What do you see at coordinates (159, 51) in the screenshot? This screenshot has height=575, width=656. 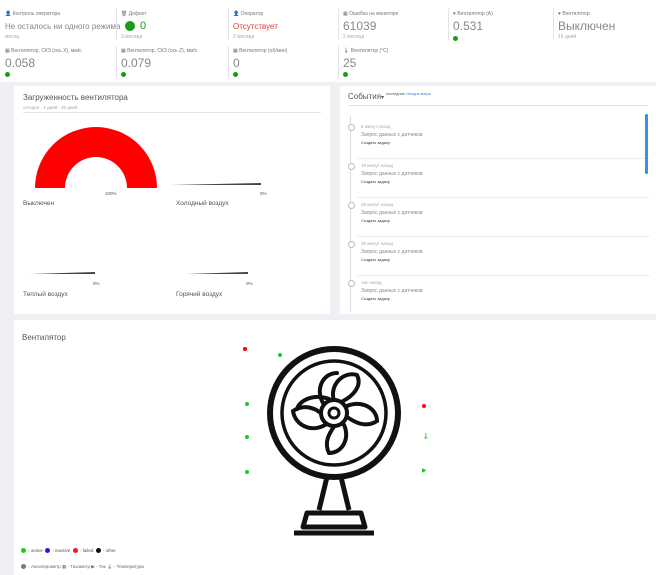 I see `kpi-label: ▦ Вентилятор, СКЗ (ось Z), мм/с` at bounding box center [159, 51].